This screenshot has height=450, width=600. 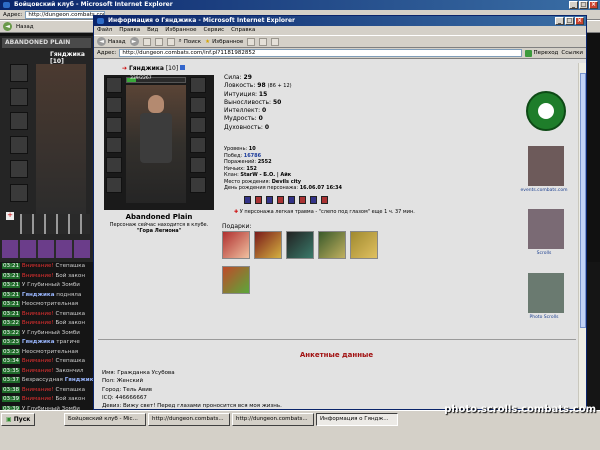 I want to click on scrollbar-thumb, so click(x=583, y=200).